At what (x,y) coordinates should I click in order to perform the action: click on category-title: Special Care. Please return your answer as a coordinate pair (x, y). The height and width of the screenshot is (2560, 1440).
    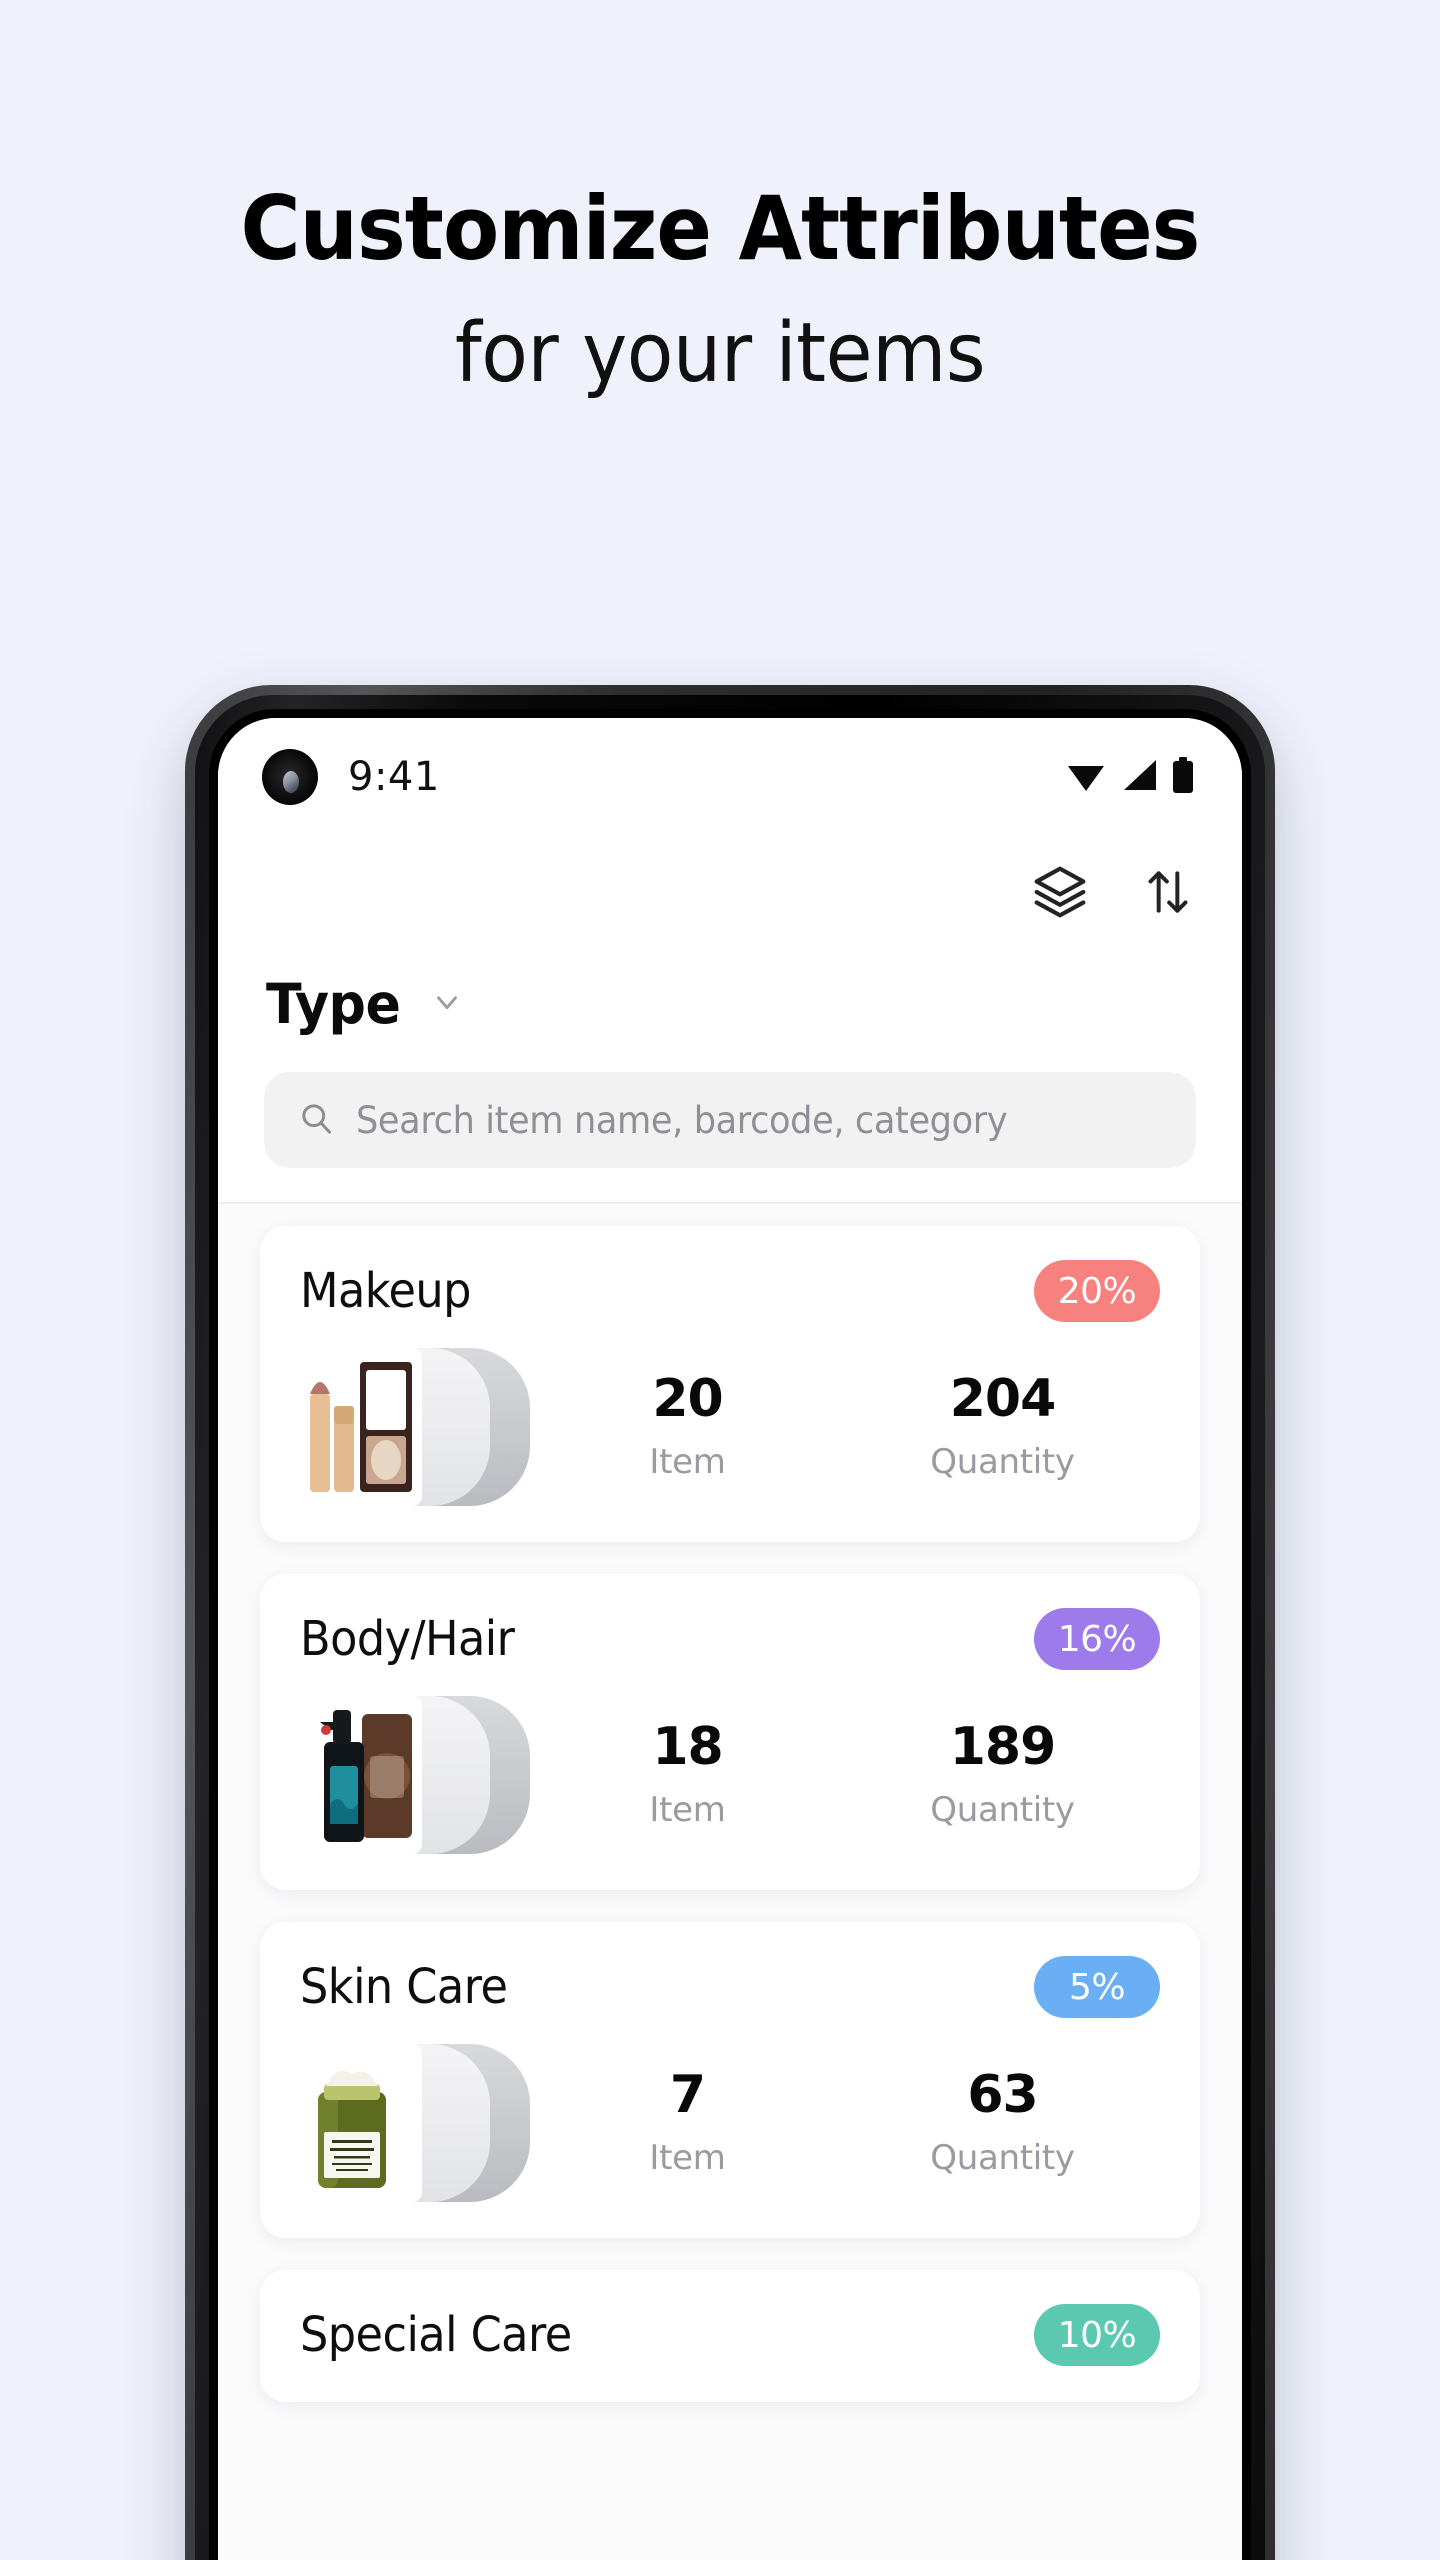
    Looking at the image, I should click on (436, 2335).